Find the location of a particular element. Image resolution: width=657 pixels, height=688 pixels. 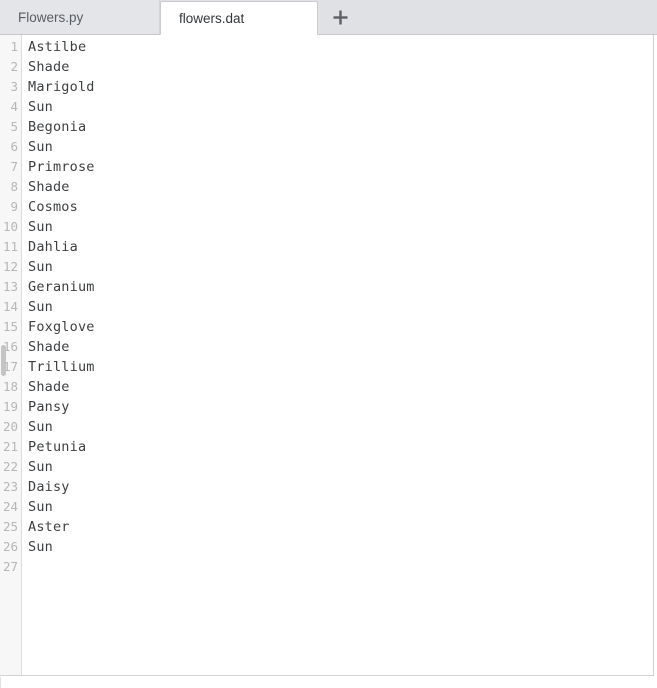

code-line: 2 Shade is located at coordinates (326, 67).